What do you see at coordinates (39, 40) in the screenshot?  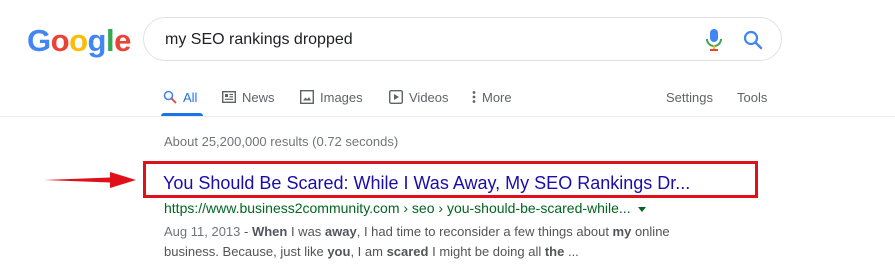 I see `logo-letter: G` at bounding box center [39, 40].